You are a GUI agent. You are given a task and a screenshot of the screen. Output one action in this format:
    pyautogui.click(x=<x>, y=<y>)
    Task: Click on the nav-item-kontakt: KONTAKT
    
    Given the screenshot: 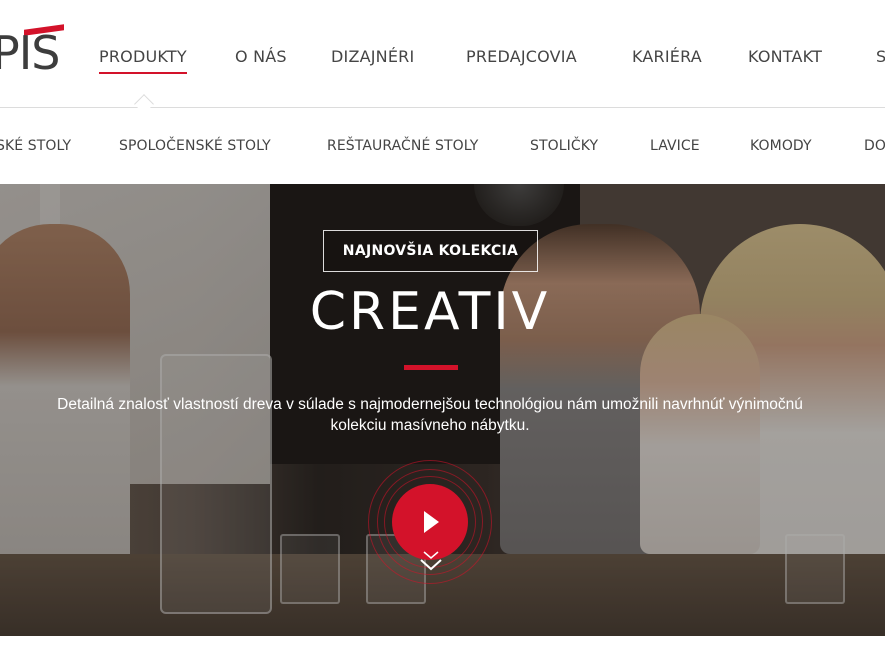 What is the action you would take?
    pyautogui.click(x=785, y=56)
    